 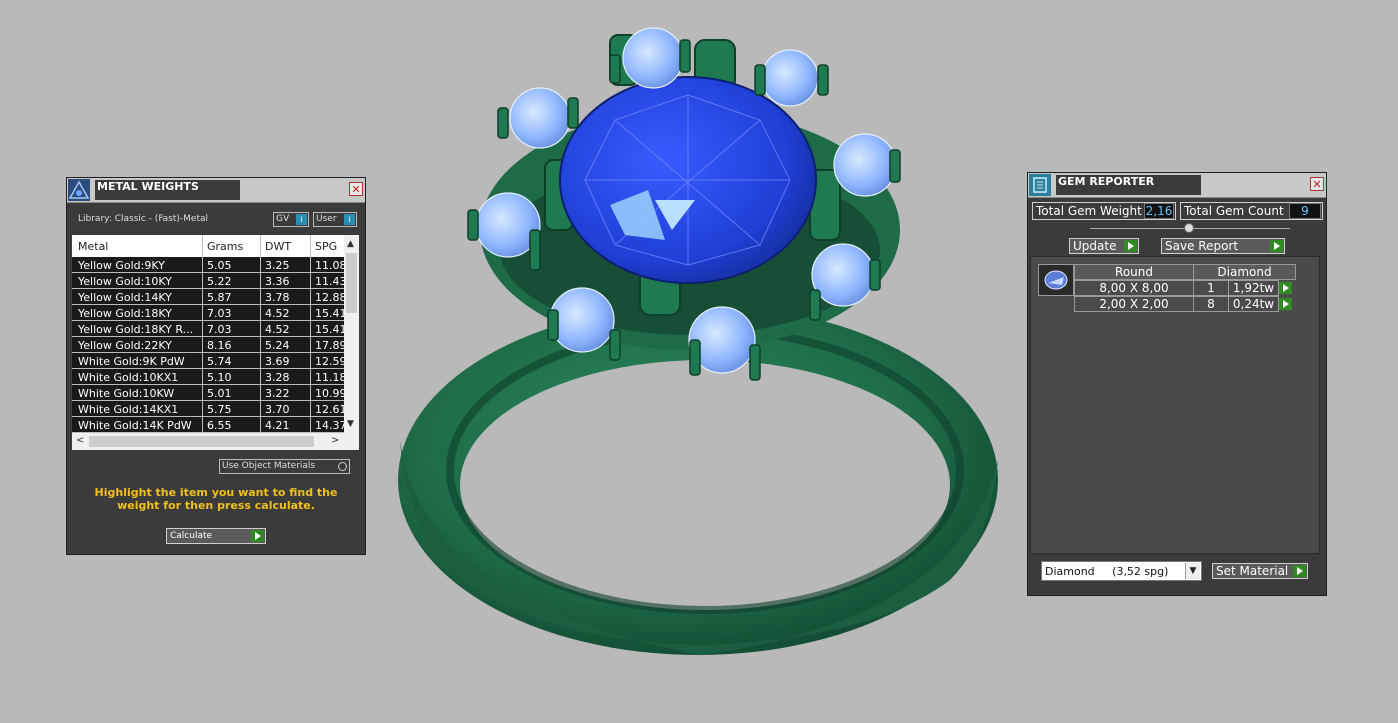 I want to click on gem-count: 8, so click(x=1211, y=304).